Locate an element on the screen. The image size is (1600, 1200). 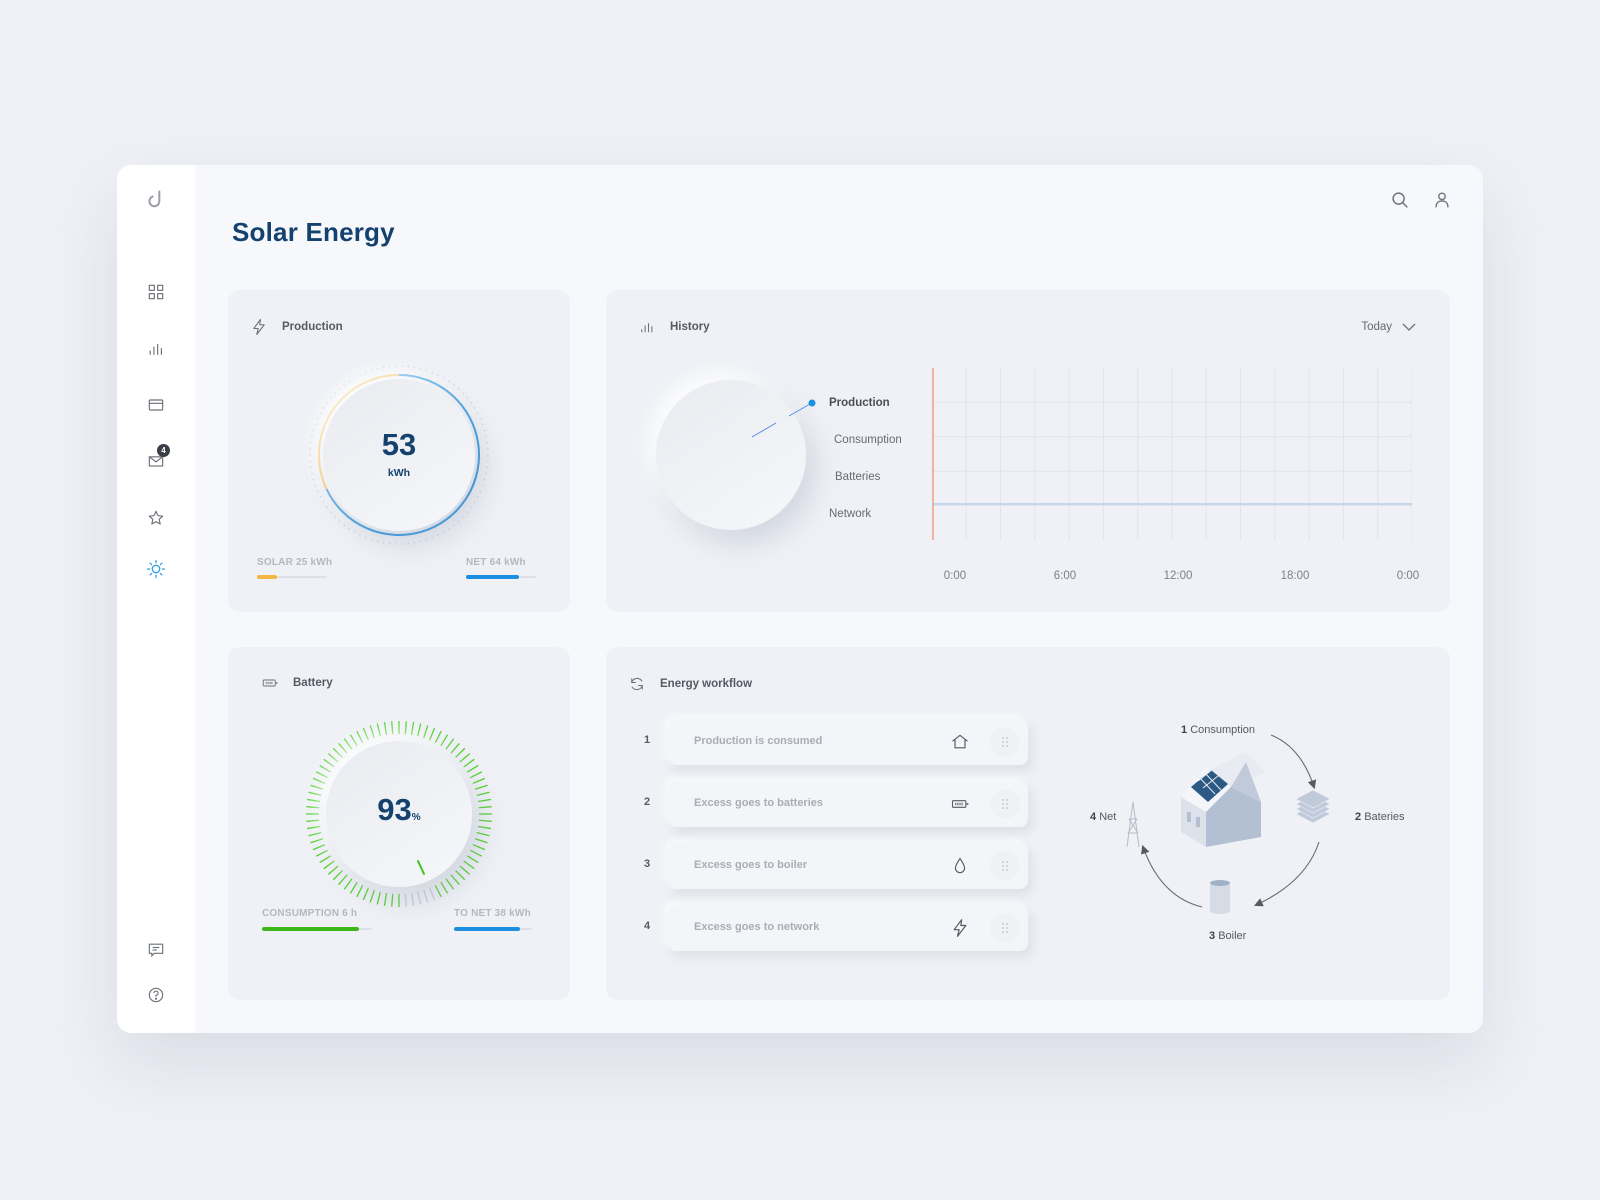
diagram-batteries-label: 2 Bateries is located at coordinates (1380, 817).